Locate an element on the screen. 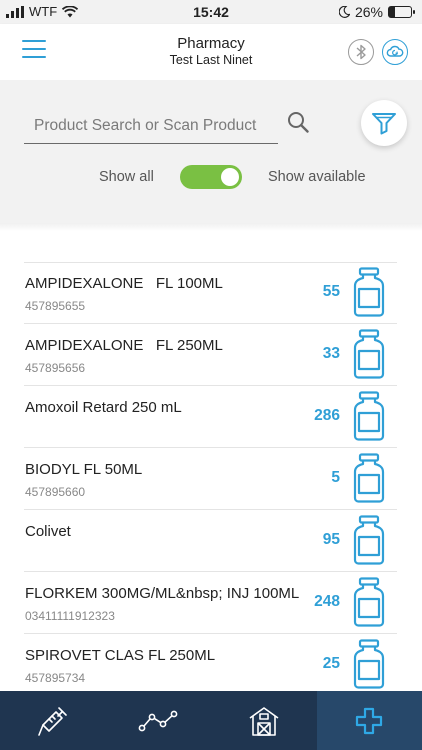 This screenshot has width=422, height=750. bluetooth-icon is located at coordinates (361, 52).